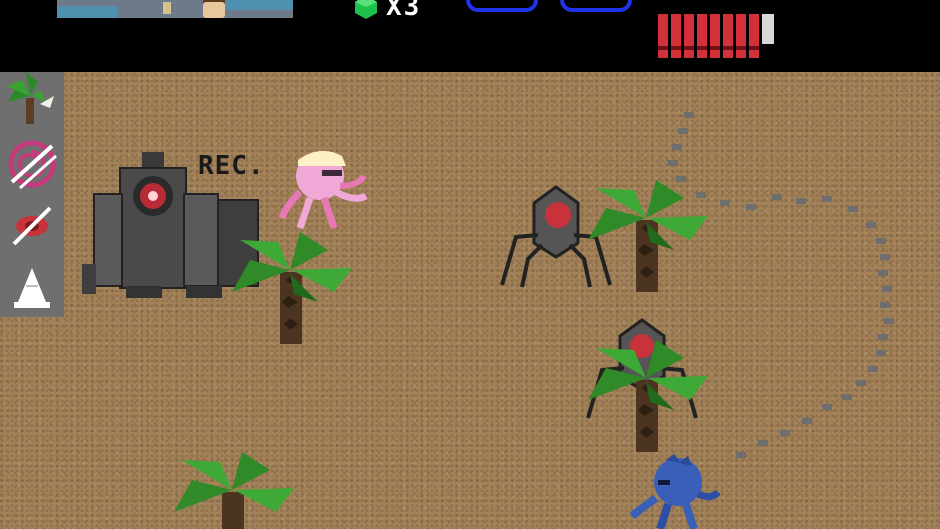  What do you see at coordinates (214, 10) in the screenshot?
I see `minimap-face-icon` at bounding box center [214, 10].